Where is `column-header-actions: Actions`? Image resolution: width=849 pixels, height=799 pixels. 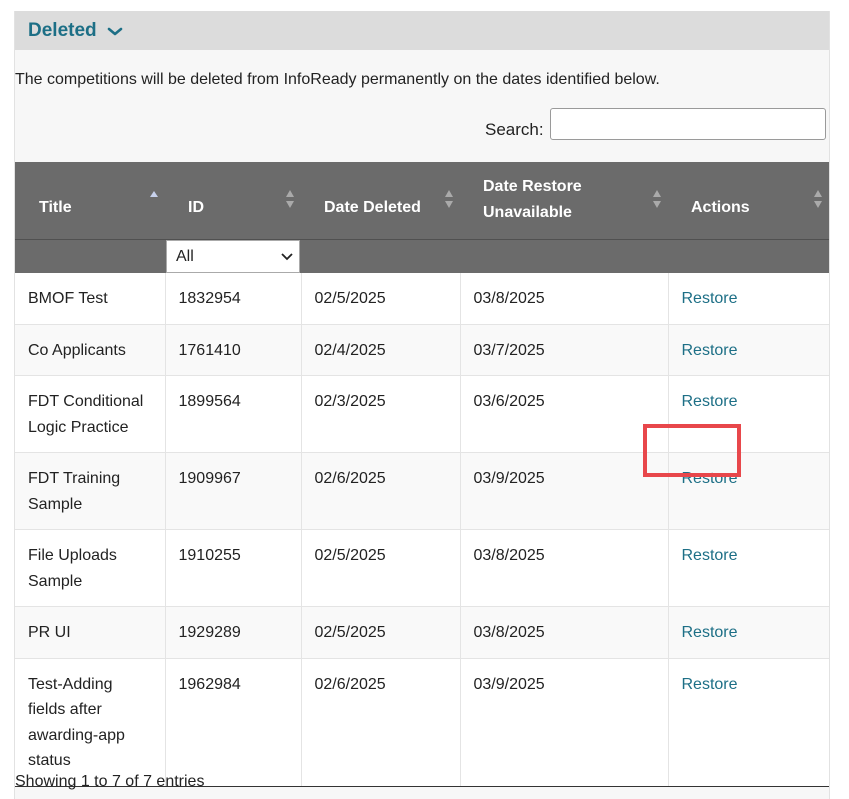
column-header-actions: Actions is located at coordinates (748, 201).